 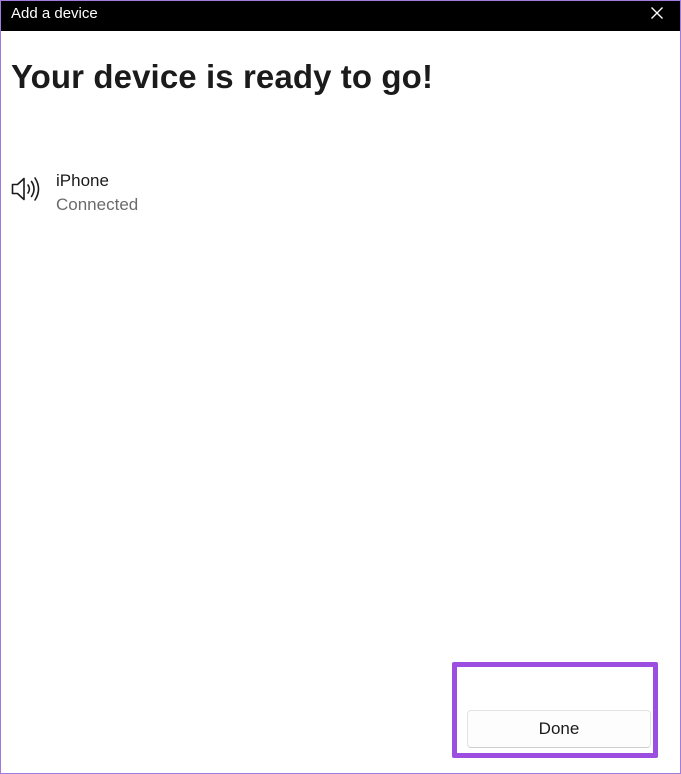 I want to click on close-icon, so click(x=657, y=13).